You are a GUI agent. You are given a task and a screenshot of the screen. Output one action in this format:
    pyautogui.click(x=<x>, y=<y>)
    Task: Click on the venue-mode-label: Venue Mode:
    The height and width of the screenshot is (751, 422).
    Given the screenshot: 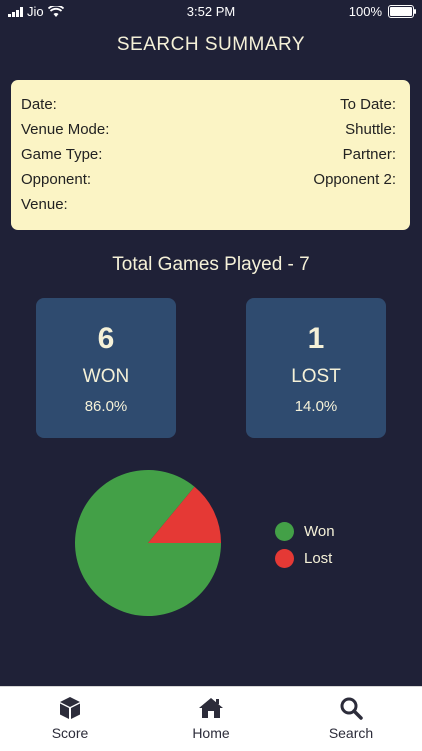 What is the action you would take?
    pyautogui.click(x=65, y=129)
    